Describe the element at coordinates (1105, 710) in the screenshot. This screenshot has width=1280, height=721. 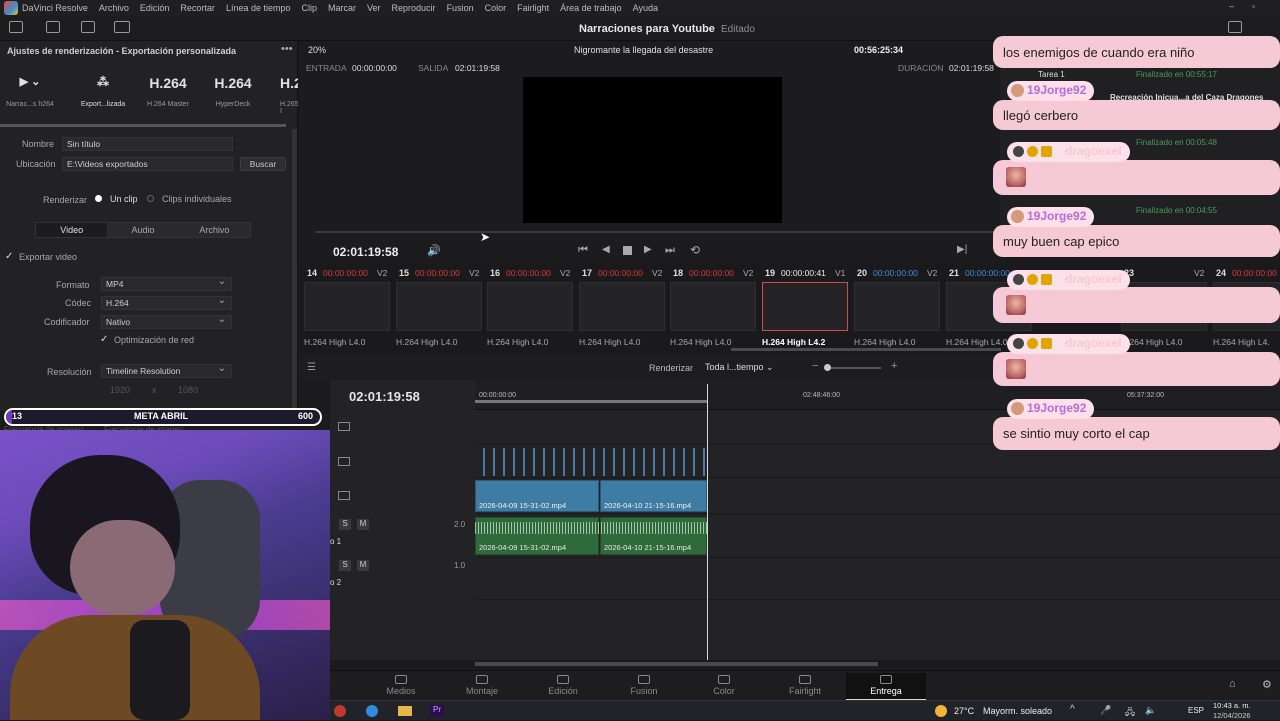
I see `mic-icon: 🎤` at that location.